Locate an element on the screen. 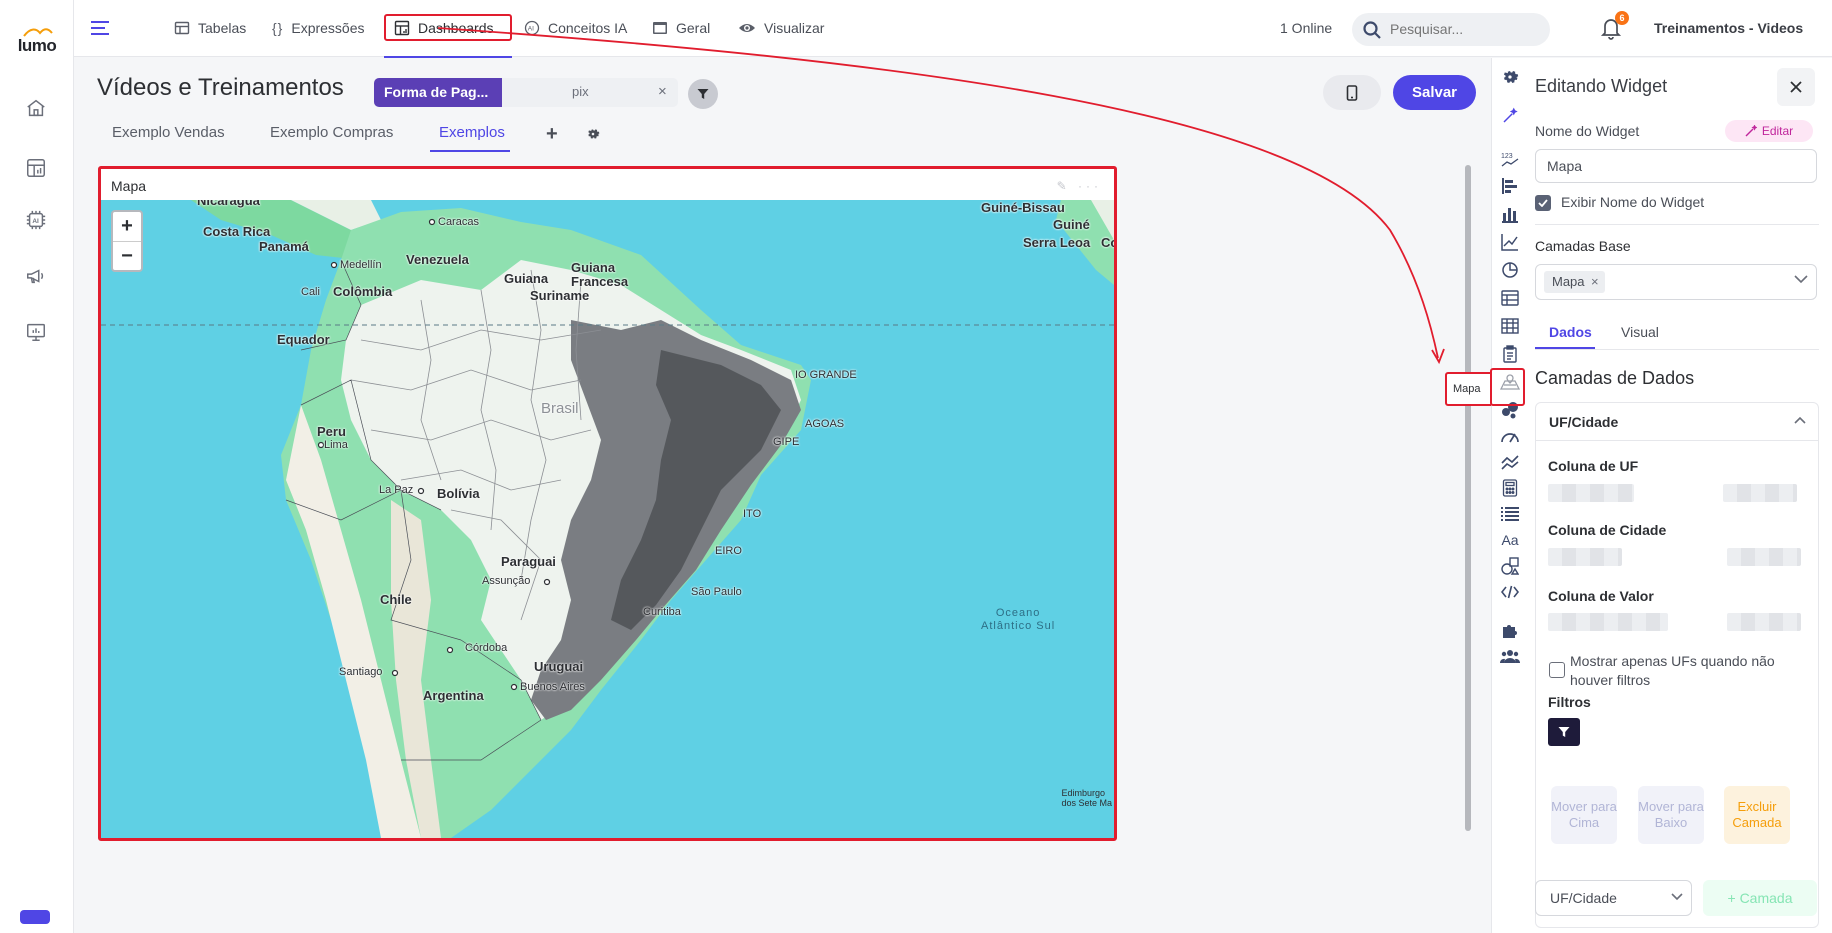 This screenshot has width=1832, height=933. widget-name-input is located at coordinates (1676, 166).